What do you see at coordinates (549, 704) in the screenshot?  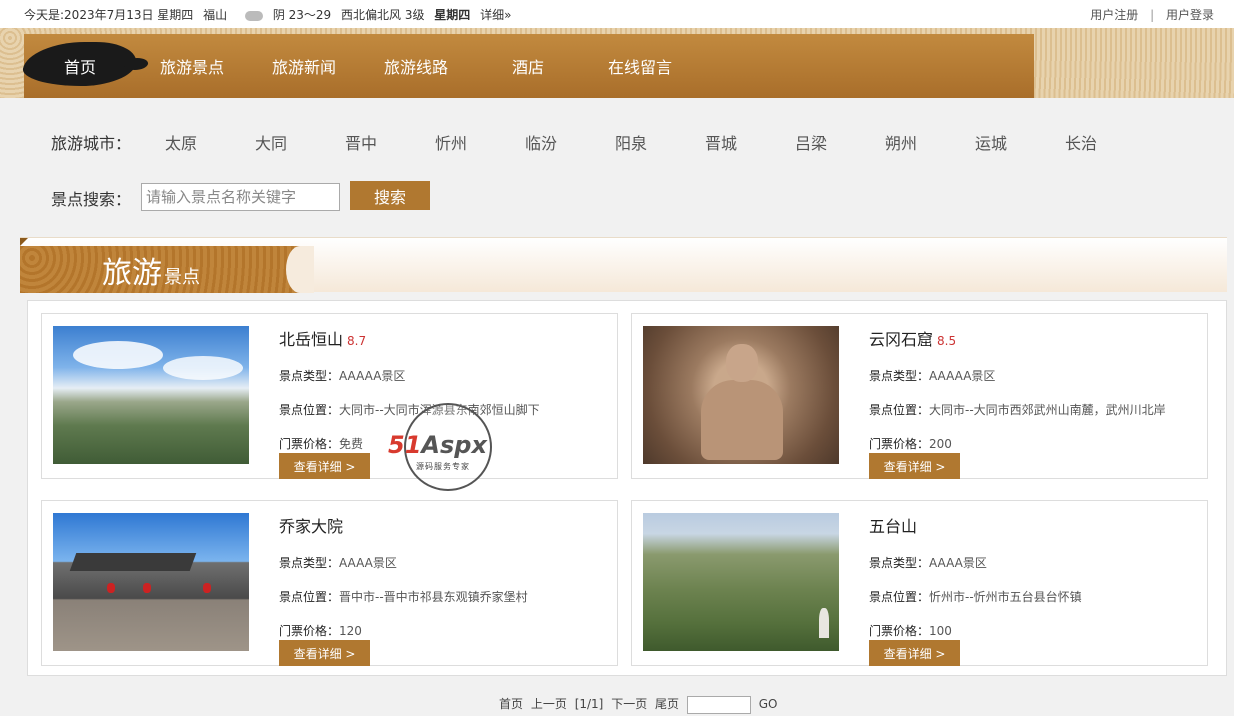 I see `prev-page-link: 上一页` at bounding box center [549, 704].